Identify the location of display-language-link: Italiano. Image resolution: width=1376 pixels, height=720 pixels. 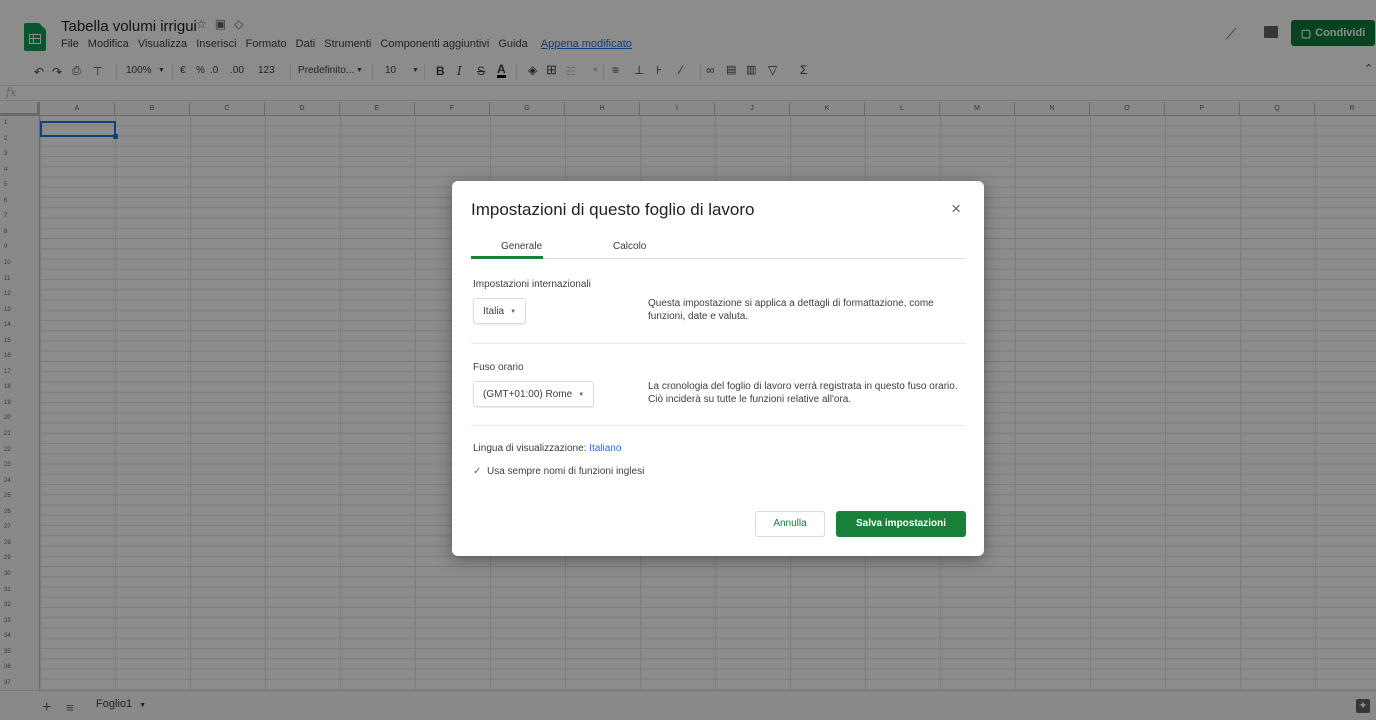
(605, 448).